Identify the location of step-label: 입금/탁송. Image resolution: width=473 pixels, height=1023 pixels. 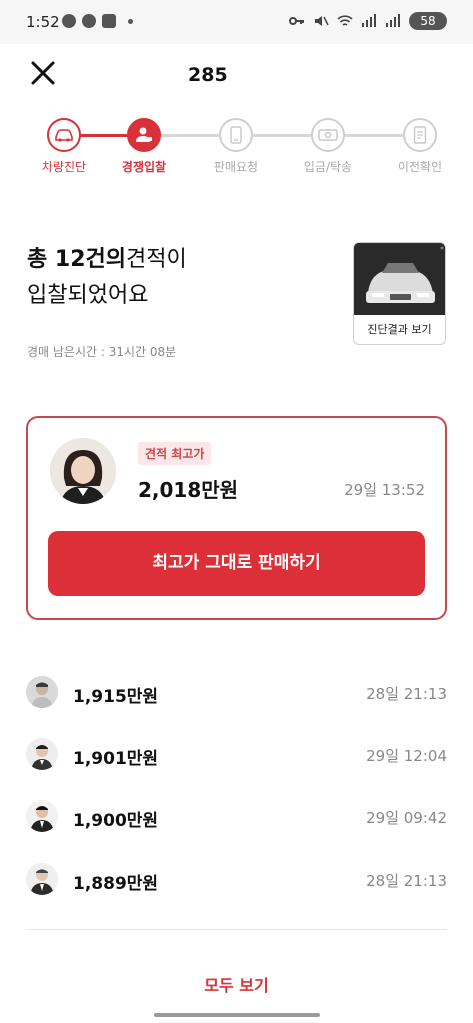
(328, 167).